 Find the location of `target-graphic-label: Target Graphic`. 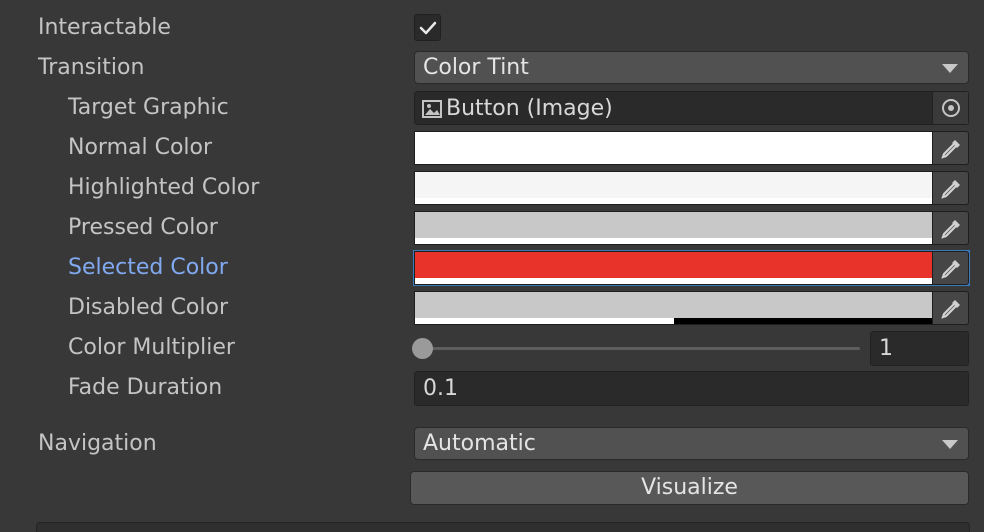

target-graphic-label: Target Graphic is located at coordinates (148, 107).